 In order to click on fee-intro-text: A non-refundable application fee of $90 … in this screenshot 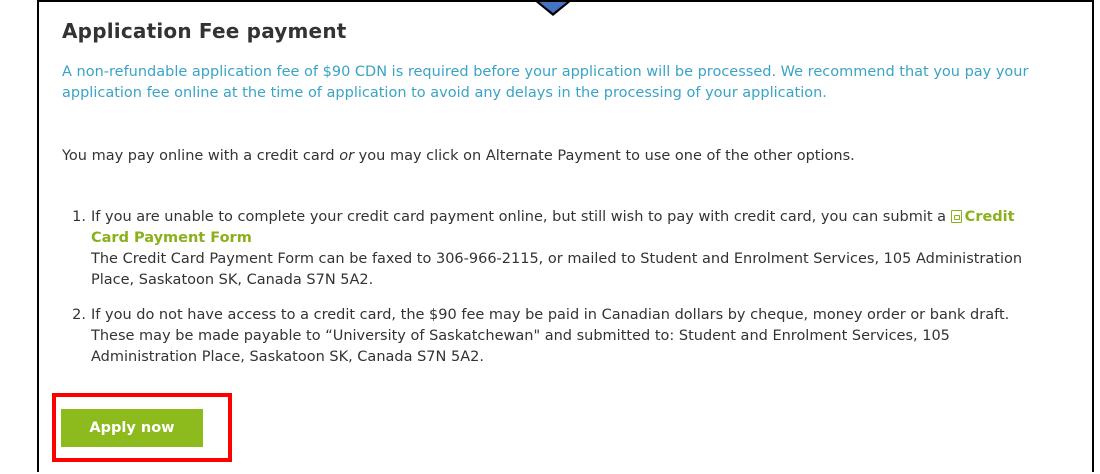, I will do `click(545, 82)`.